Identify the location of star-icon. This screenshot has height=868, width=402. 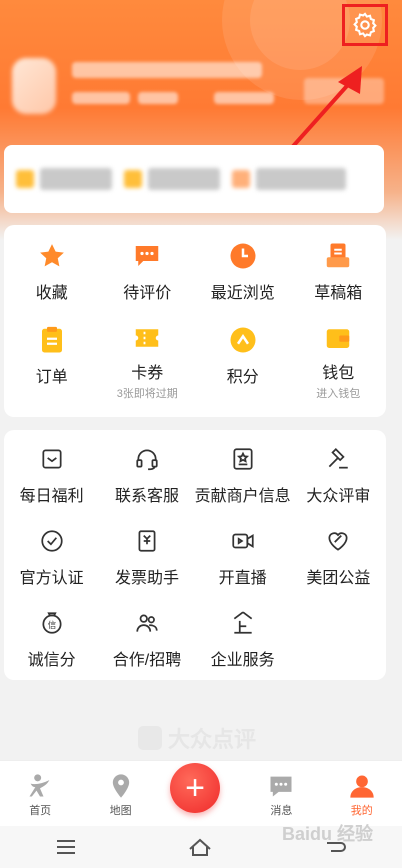
(52, 256).